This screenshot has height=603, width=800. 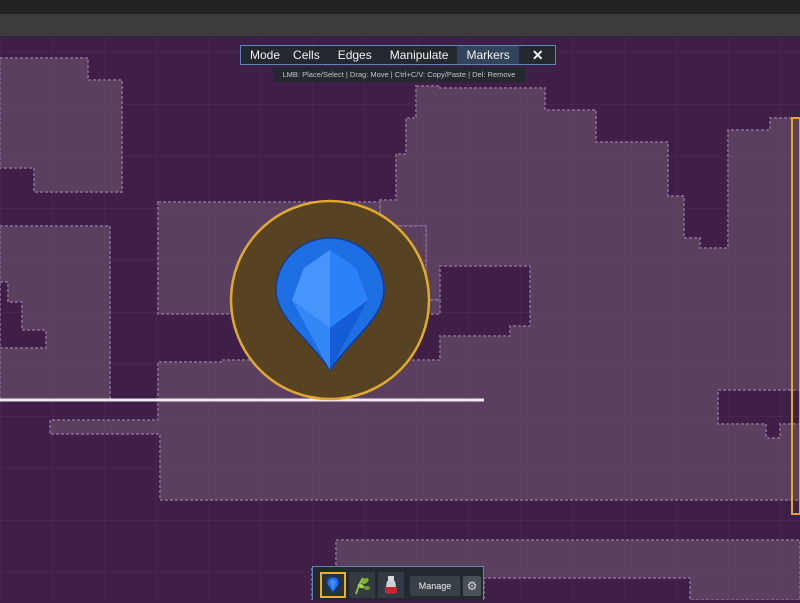 I want to click on marker-palette: Manage ⚙, so click(x=398, y=583).